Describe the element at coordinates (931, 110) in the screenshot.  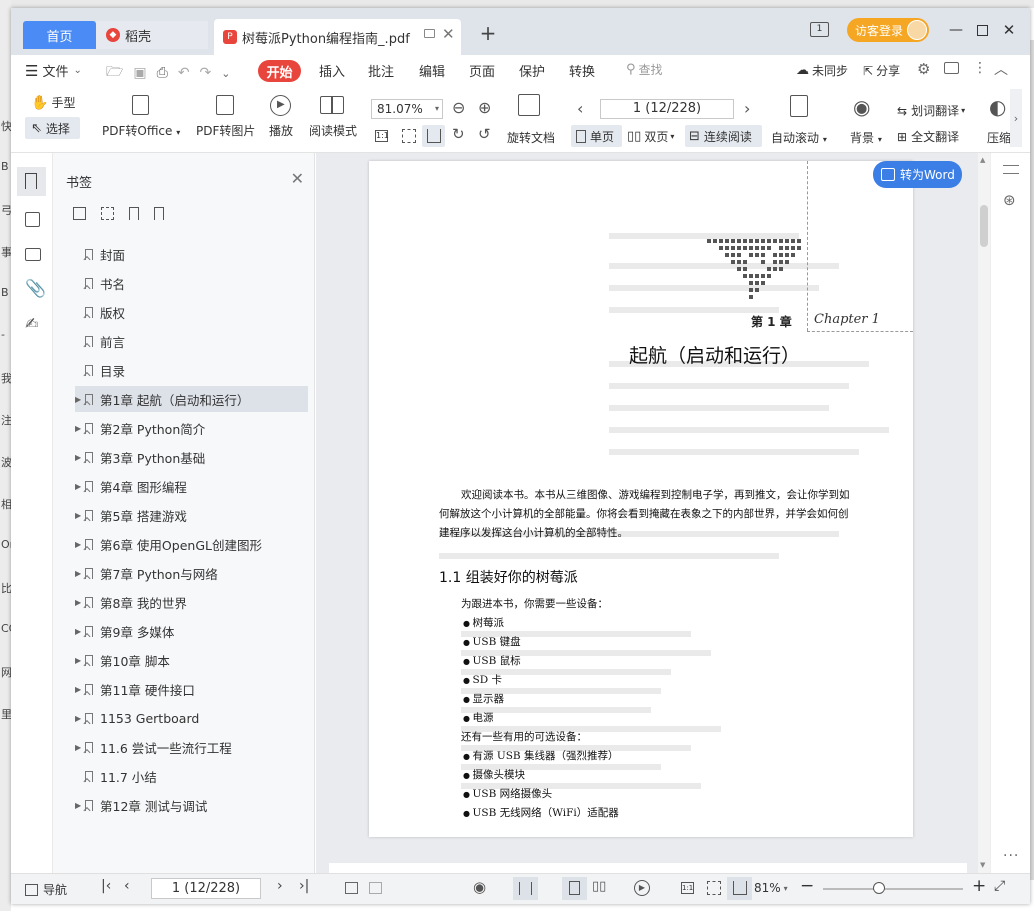
I see `word-translate-button: ⇆ 划词翻译 ▾` at that location.